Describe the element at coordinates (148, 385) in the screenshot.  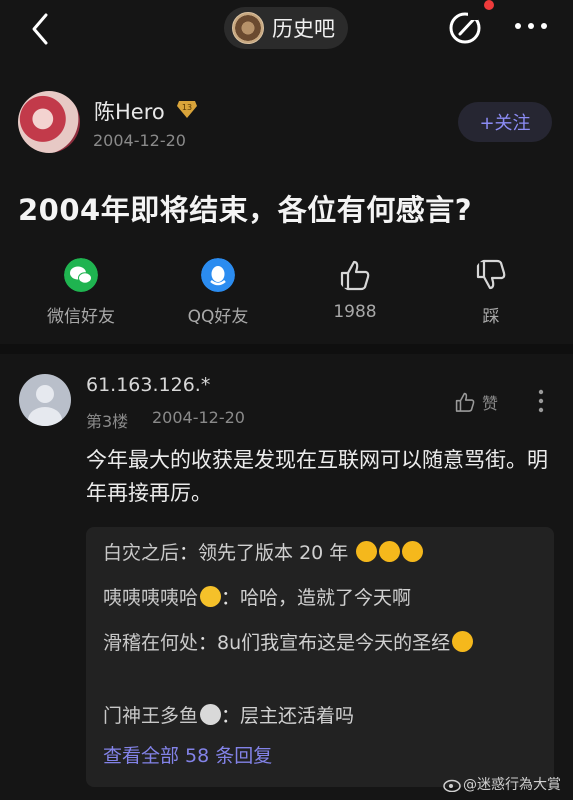
I see `commenter-name: 61.163.126.*` at that location.